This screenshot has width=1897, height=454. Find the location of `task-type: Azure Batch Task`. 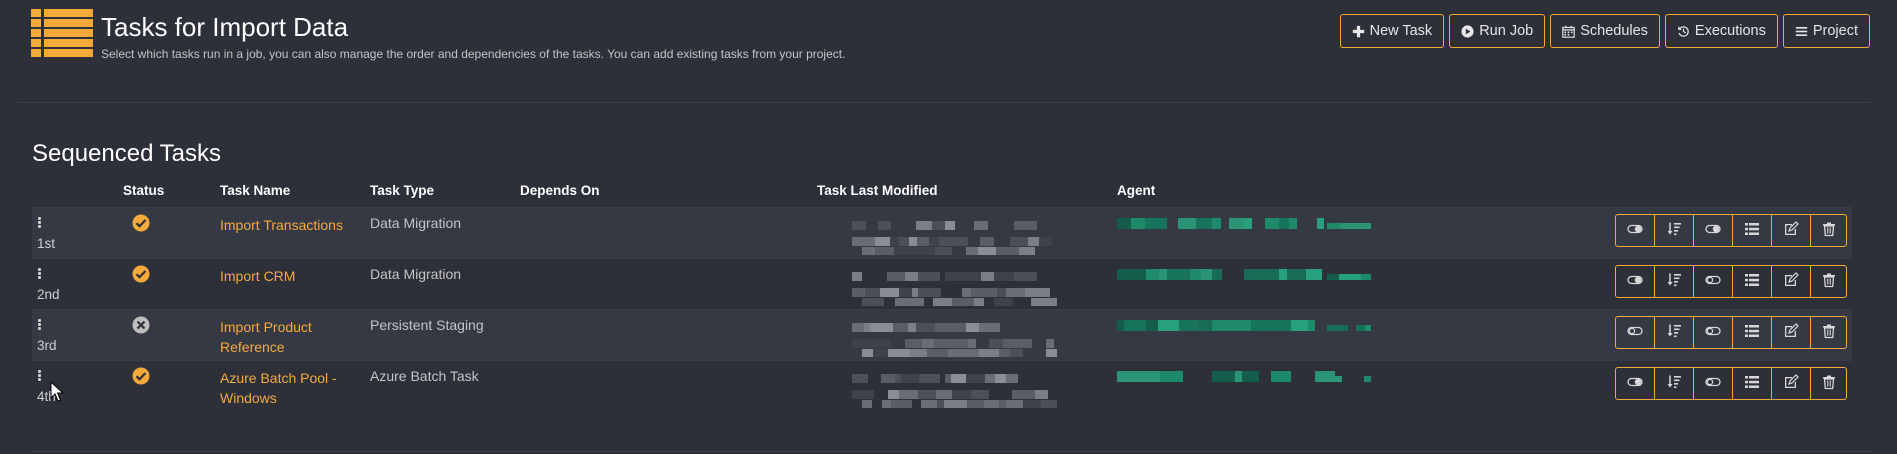

task-type: Azure Batch Task is located at coordinates (424, 376).